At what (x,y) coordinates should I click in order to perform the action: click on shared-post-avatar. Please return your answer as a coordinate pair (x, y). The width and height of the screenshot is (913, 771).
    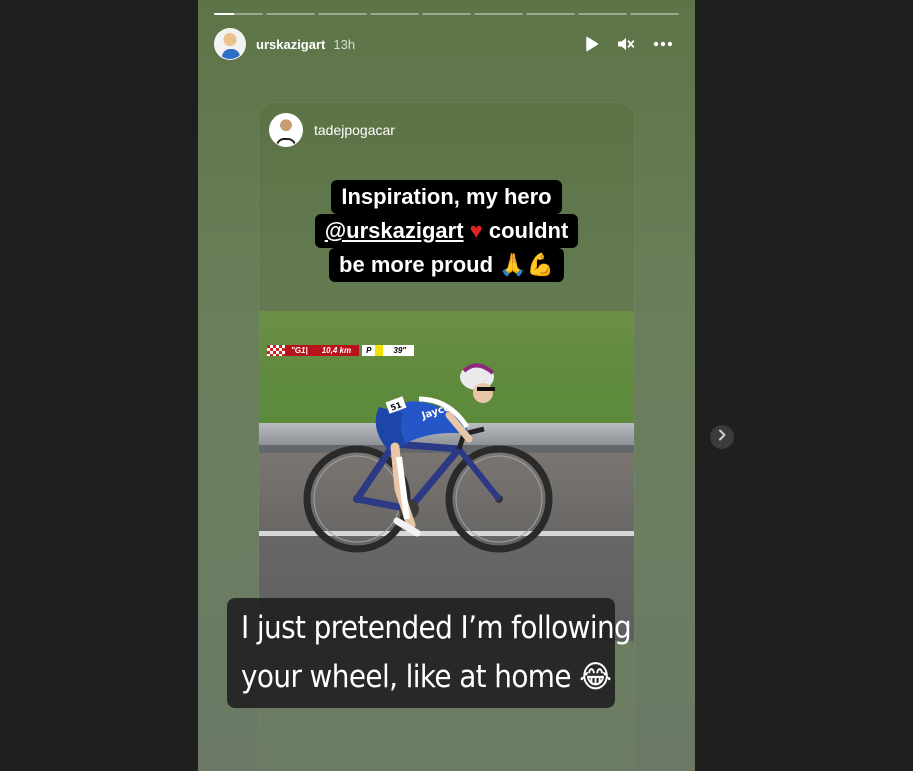
    Looking at the image, I should click on (286, 130).